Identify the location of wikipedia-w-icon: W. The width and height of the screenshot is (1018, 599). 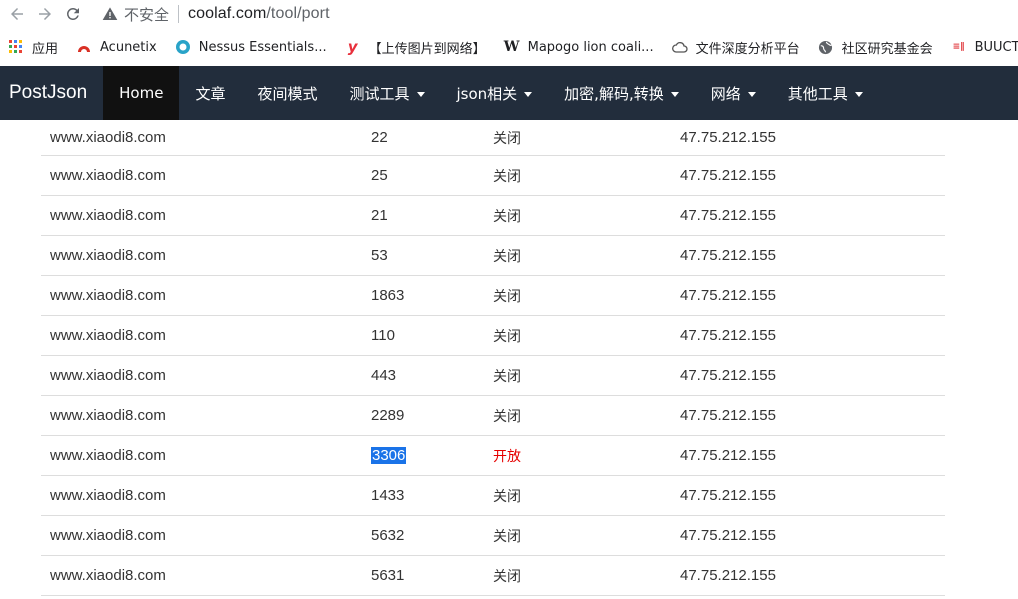
(511, 47).